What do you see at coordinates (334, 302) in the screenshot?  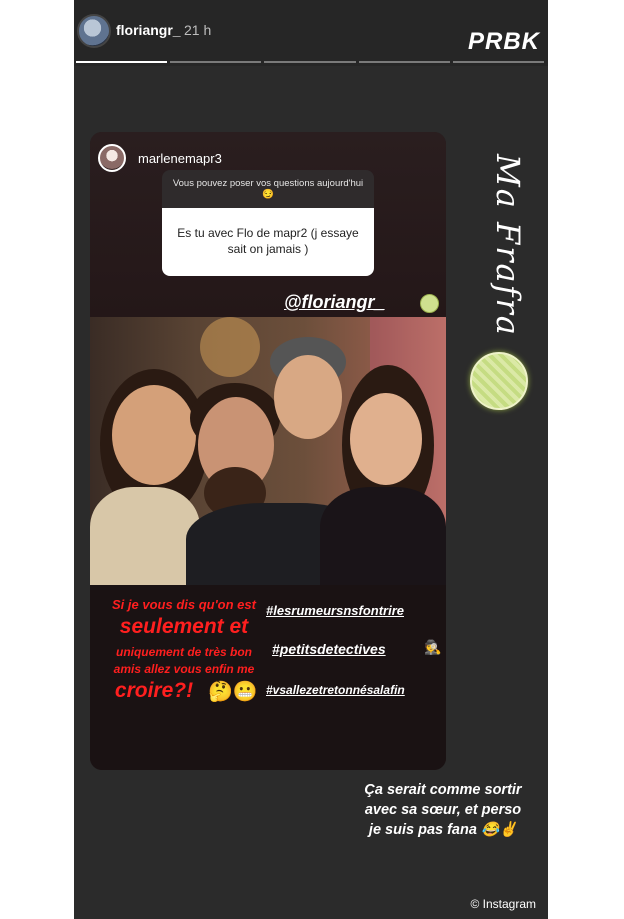 I see `mention-sticker: @floriangr_` at bounding box center [334, 302].